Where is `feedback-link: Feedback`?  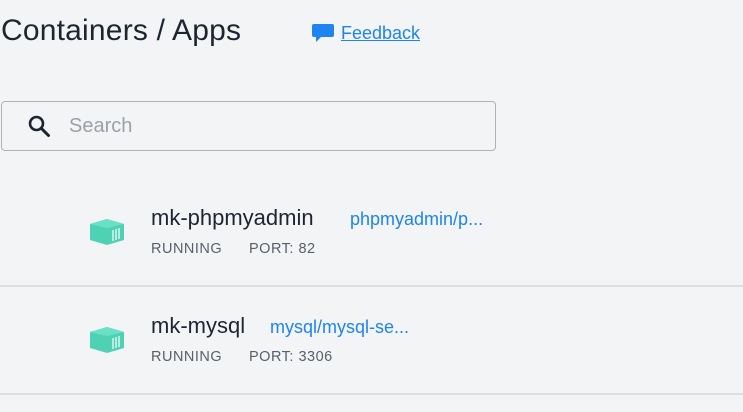 feedback-link: Feedback is located at coordinates (365, 33).